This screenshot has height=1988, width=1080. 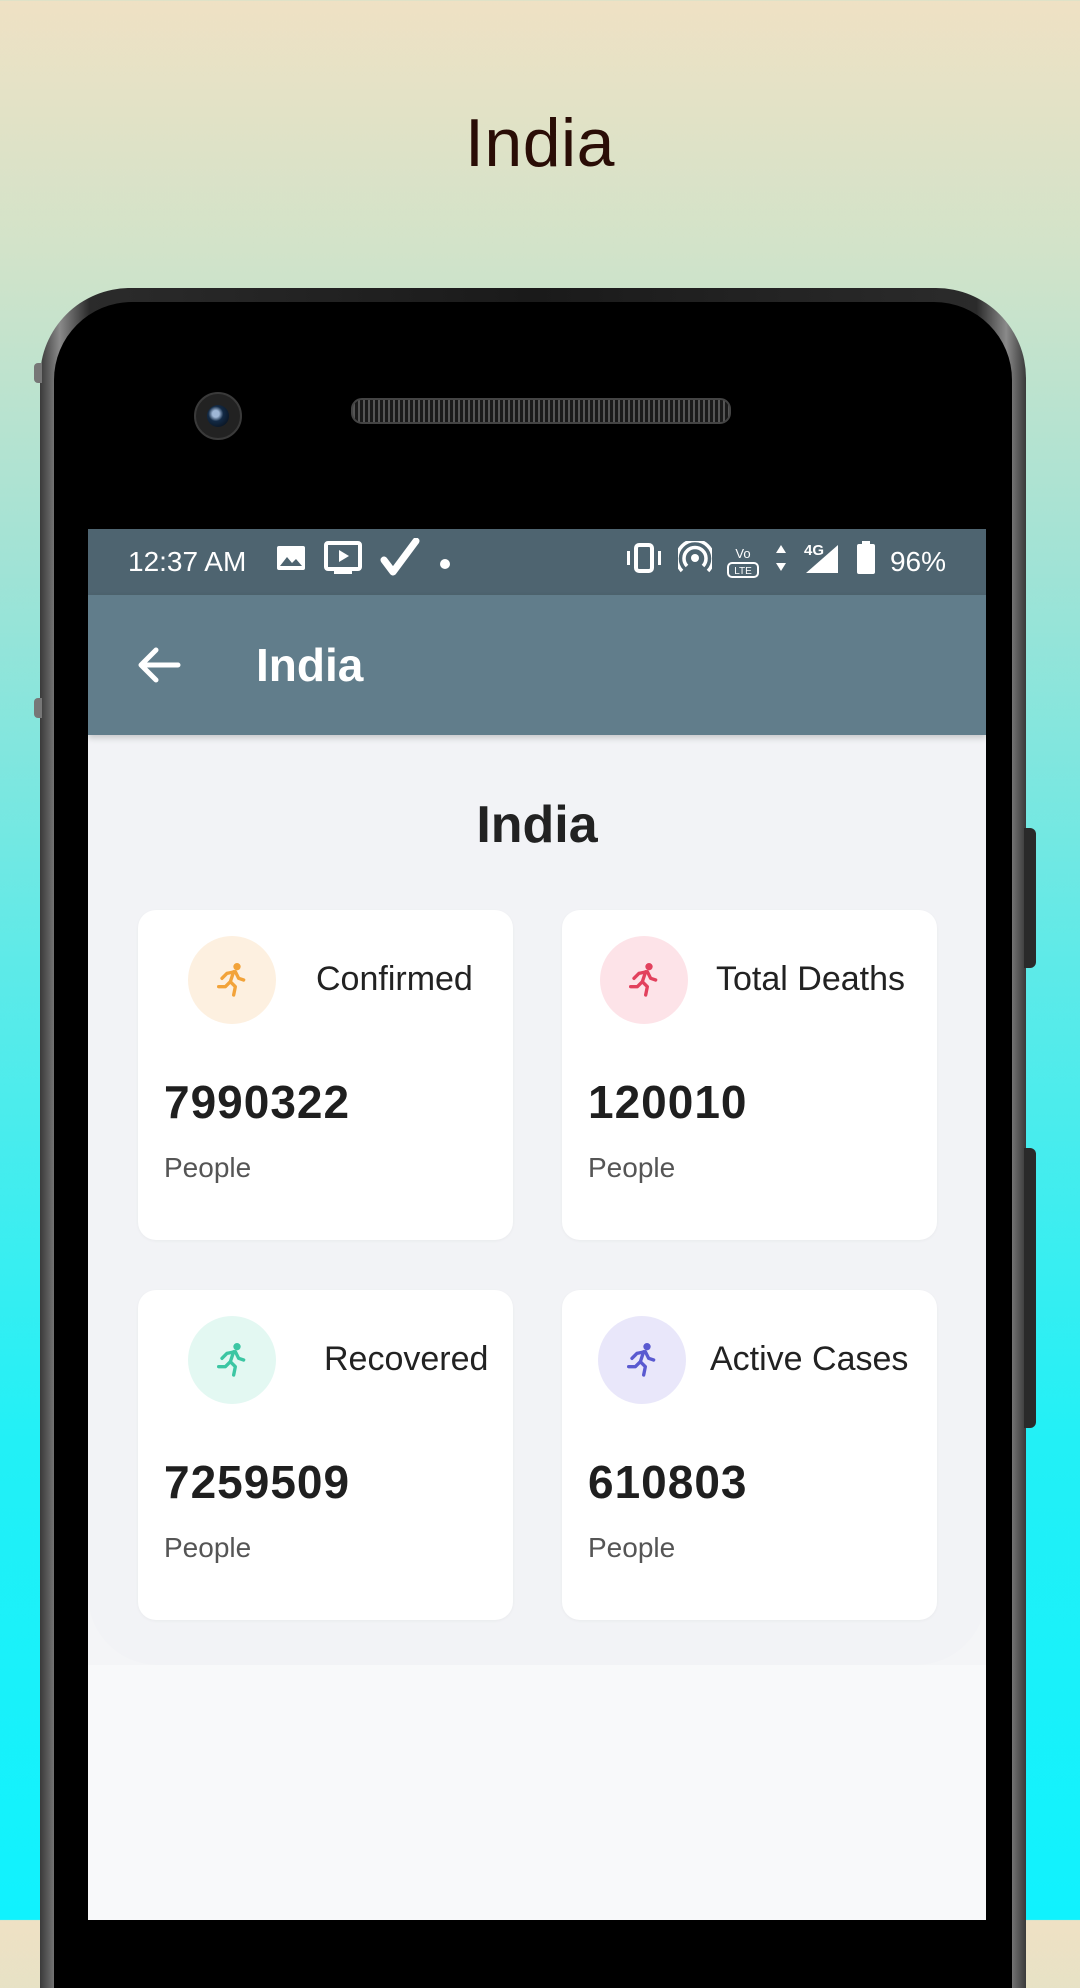 I want to click on recovered-value: 7259509, so click(x=257, y=1482).